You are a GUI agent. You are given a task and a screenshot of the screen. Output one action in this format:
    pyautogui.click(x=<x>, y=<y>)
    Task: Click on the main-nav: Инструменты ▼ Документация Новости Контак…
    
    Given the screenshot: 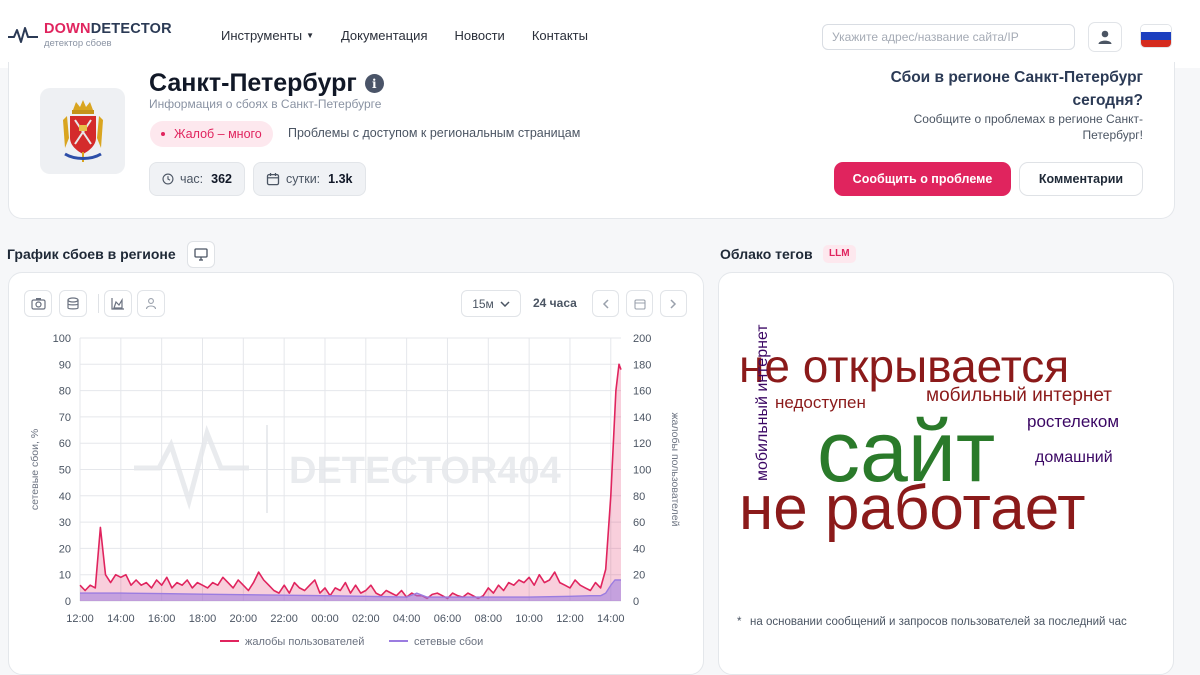 What is the action you would take?
    pyautogui.click(x=404, y=35)
    